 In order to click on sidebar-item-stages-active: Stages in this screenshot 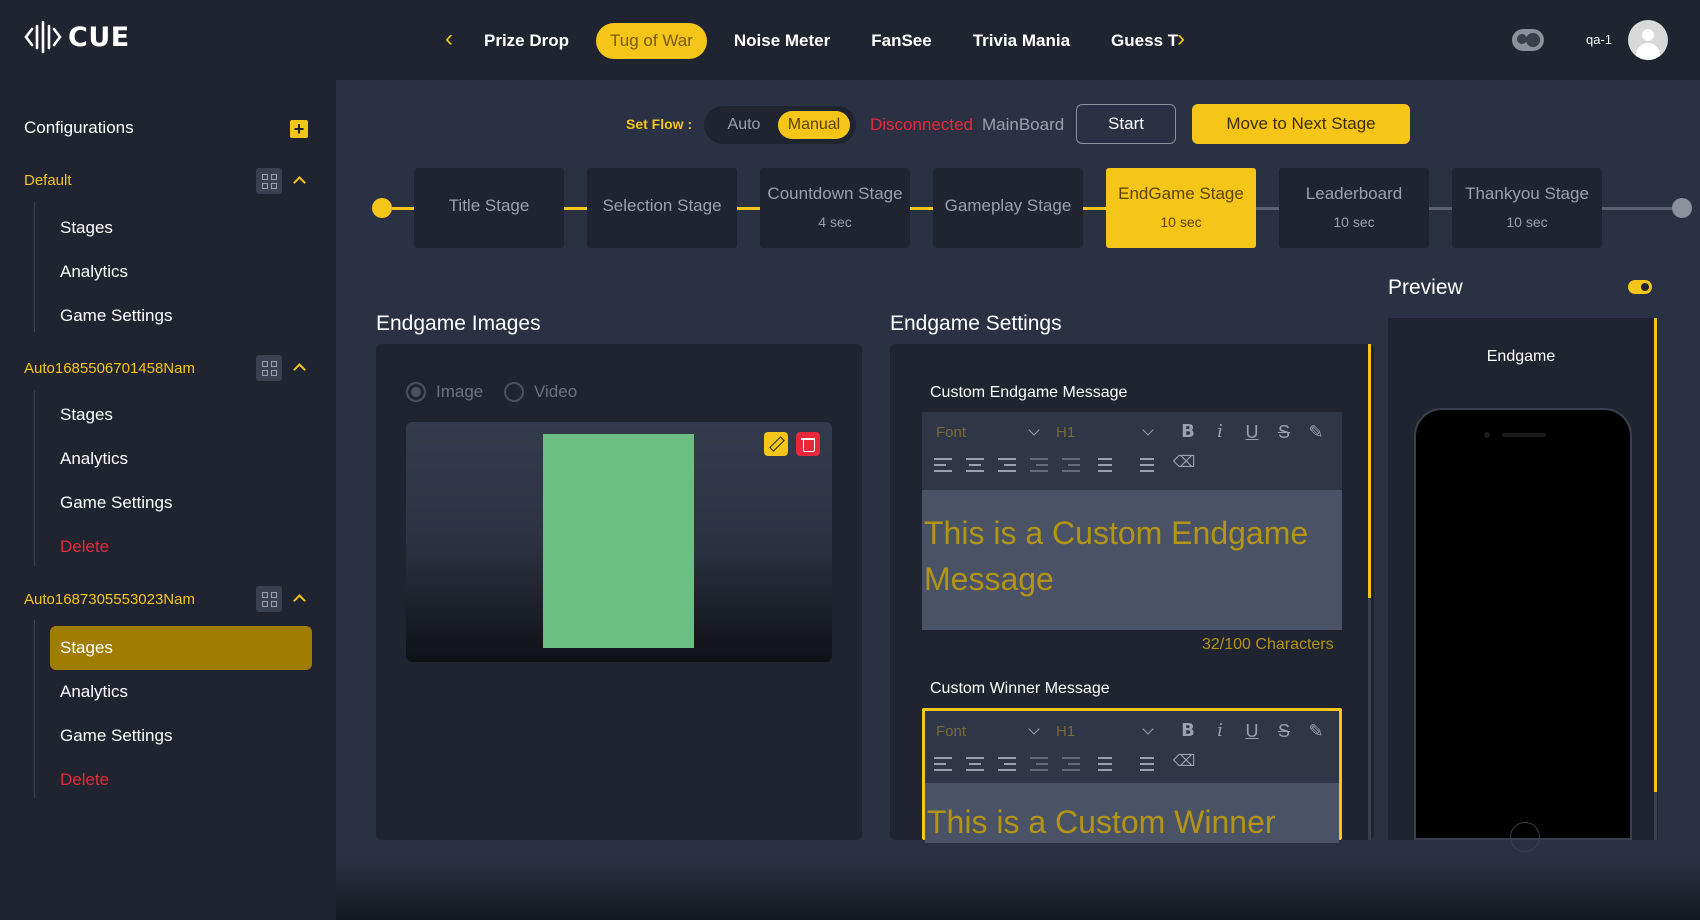, I will do `click(181, 648)`.